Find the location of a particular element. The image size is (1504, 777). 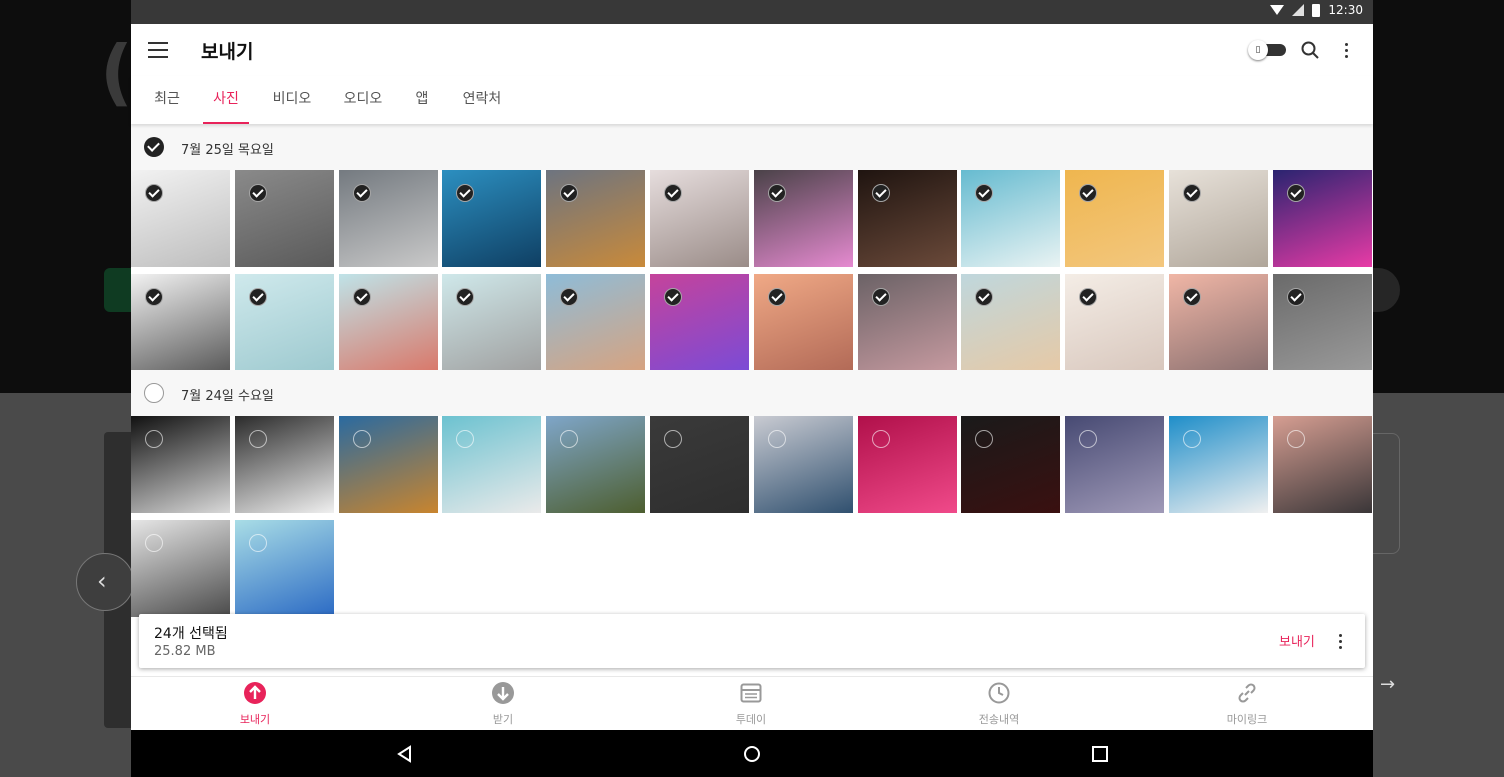

nav-send: 보내기 is located at coordinates (255, 704).